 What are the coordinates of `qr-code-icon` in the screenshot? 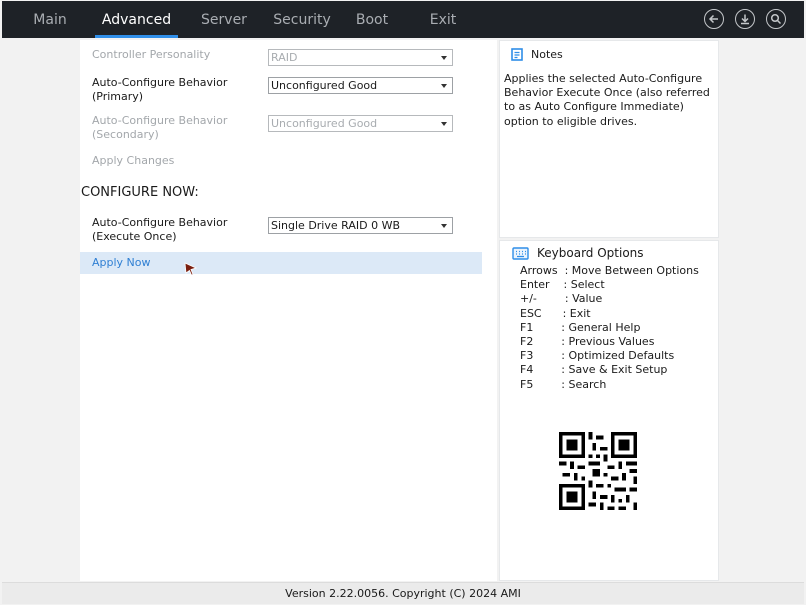 It's located at (598, 471).